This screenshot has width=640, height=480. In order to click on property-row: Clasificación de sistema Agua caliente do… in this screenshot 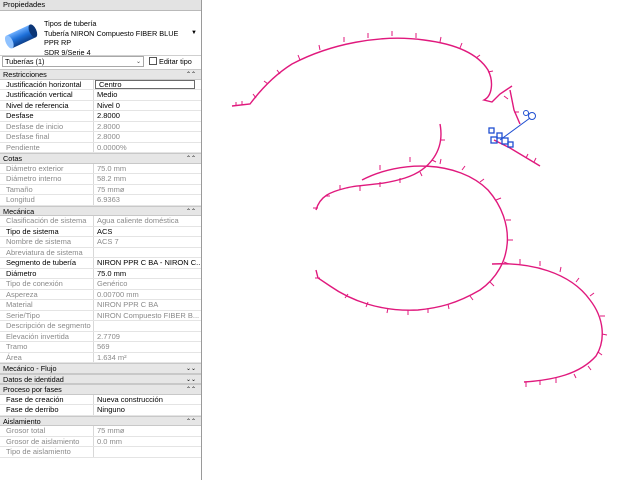, I will do `click(100, 221)`.